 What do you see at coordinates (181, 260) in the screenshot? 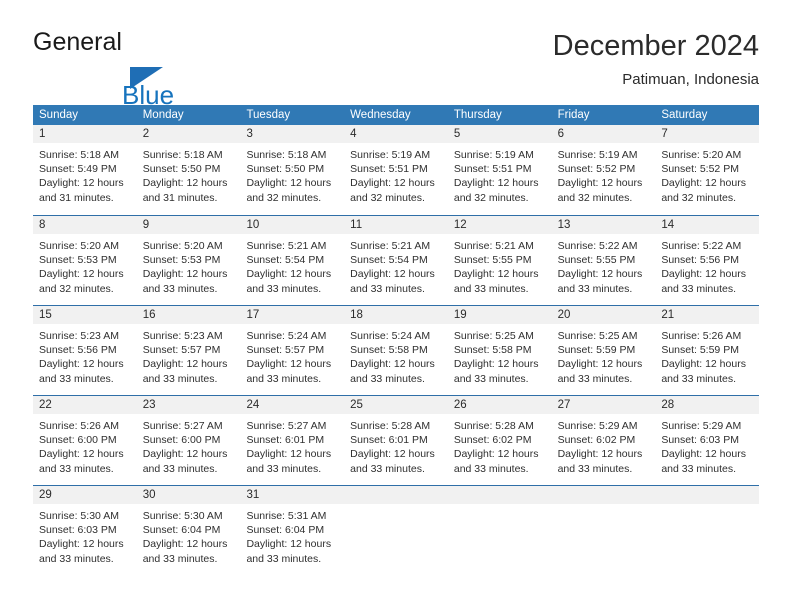
I see `sunset-text: Sunset: 5:53 PM` at bounding box center [181, 260].